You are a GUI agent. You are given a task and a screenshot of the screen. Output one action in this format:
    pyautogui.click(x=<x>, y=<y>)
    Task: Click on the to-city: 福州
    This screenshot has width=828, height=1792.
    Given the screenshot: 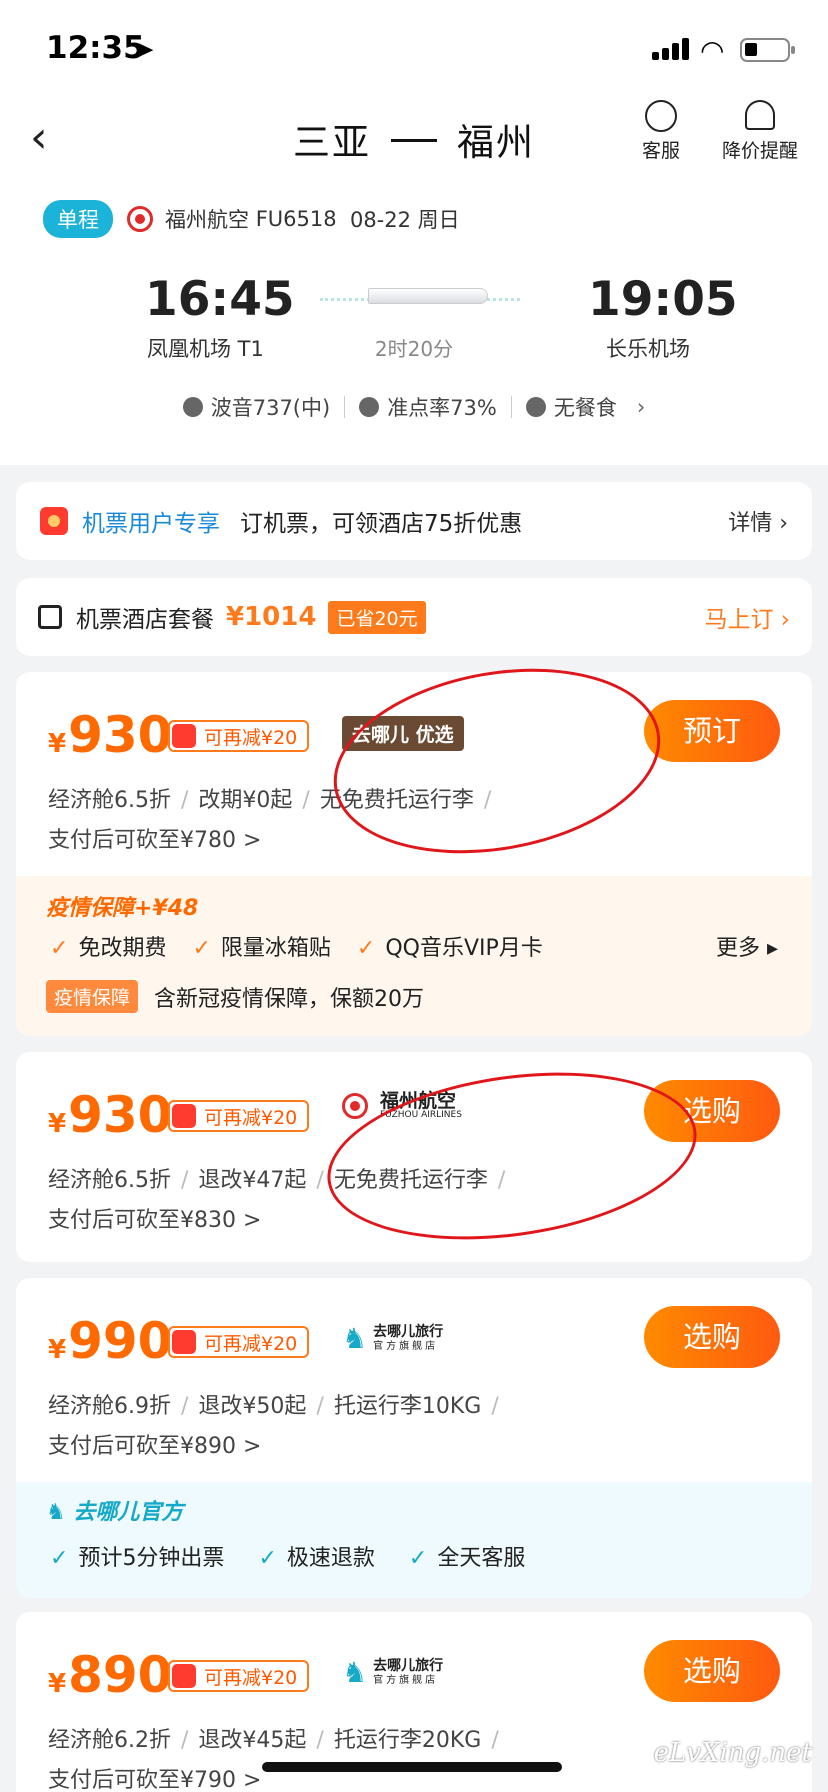 What is the action you would take?
    pyautogui.click(x=496, y=142)
    